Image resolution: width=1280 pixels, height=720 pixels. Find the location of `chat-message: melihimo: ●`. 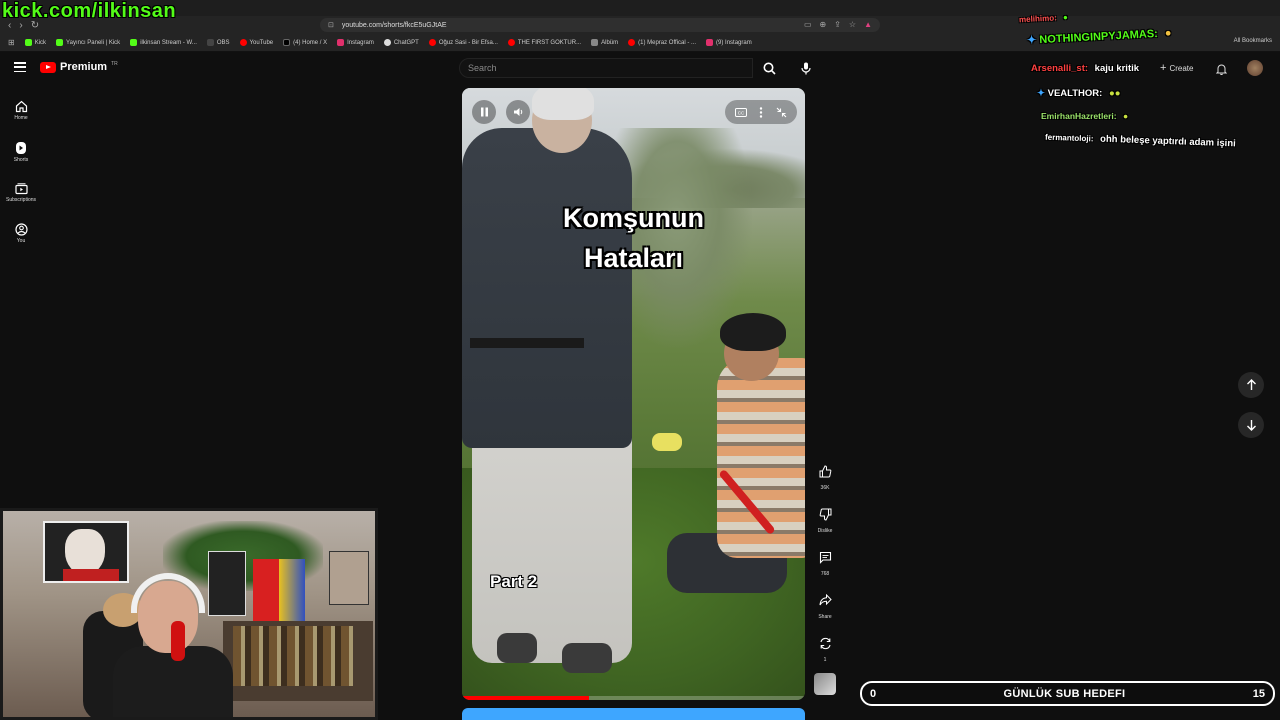

chat-message: melihimo: ● is located at coordinates (1043, 18).